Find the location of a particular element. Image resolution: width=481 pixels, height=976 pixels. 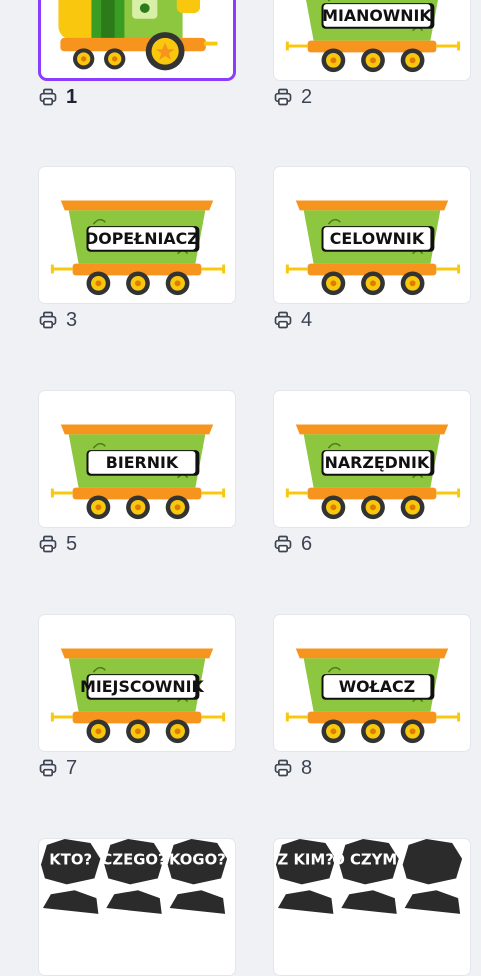

page-thumbnail-4: CELOWNIK is located at coordinates (372, 235).